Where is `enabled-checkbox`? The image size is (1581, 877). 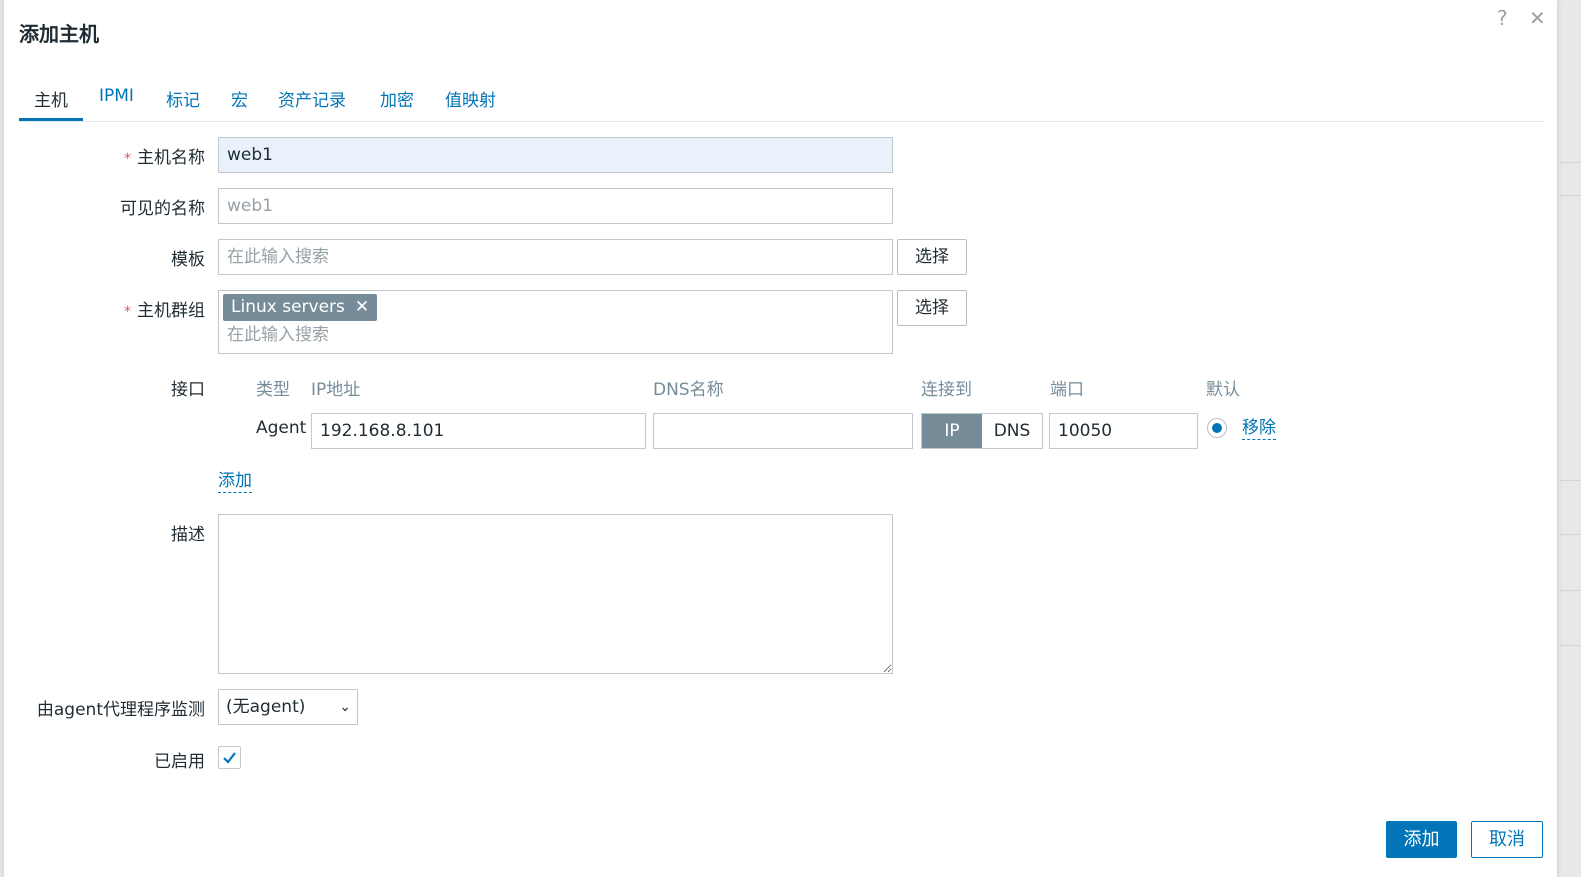
enabled-checkbox is located at coordinates (229, 757).